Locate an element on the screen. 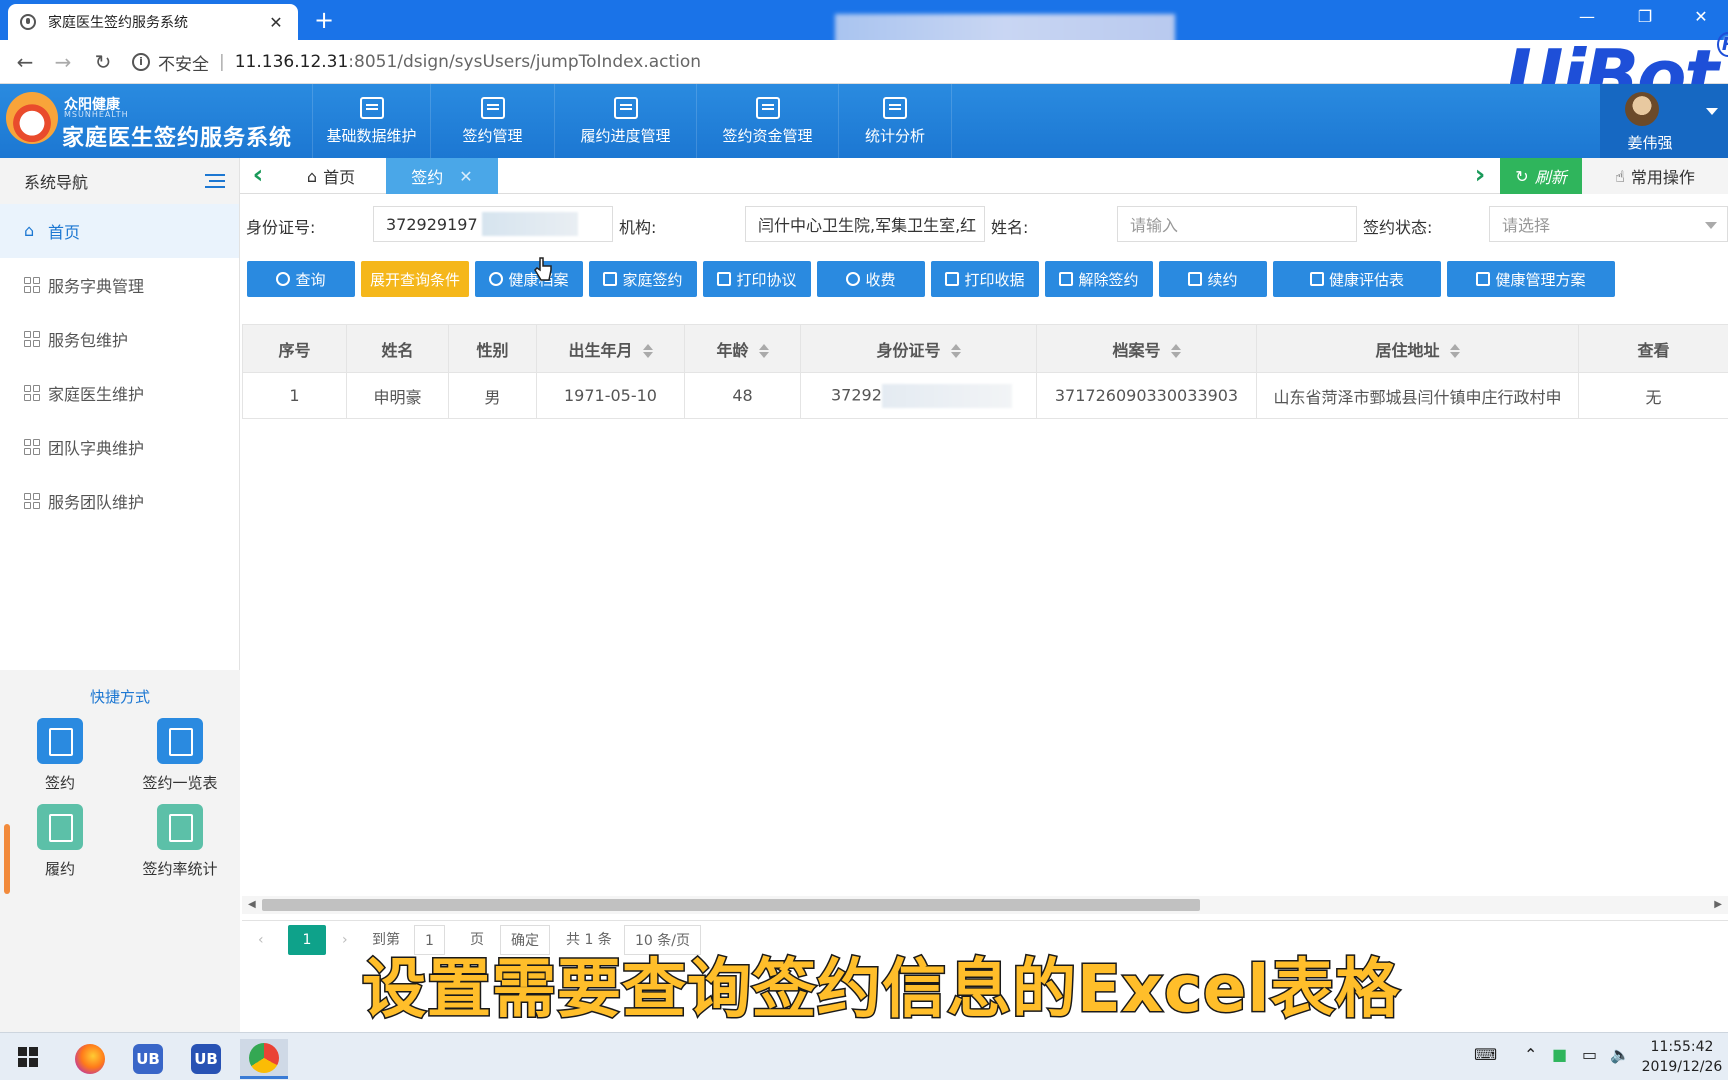  hand-cursor-icon is located at coordinates (543, 269).